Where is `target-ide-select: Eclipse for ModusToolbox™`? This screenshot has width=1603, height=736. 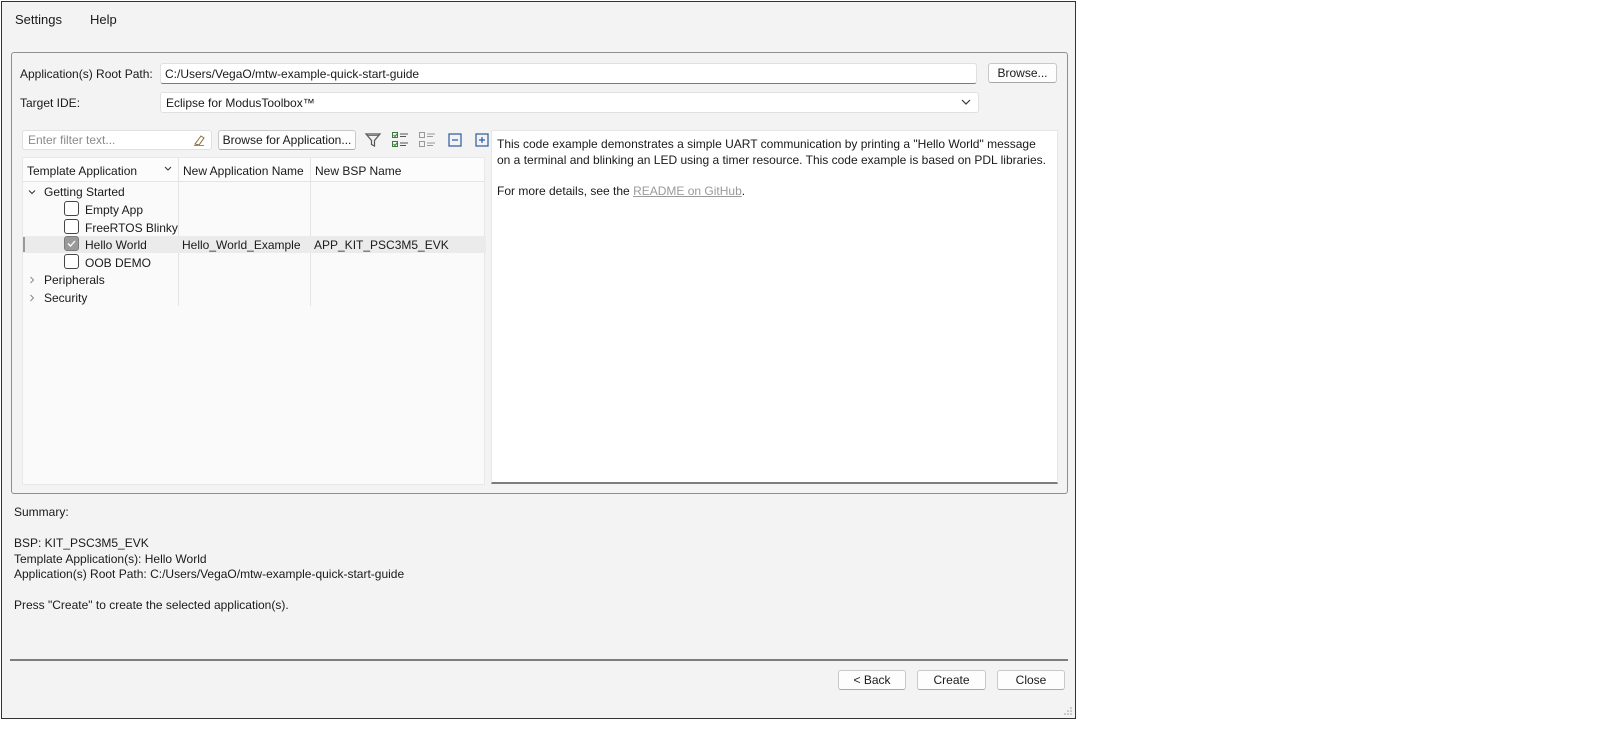
target-ide-select: Eclipse for ModusToolbox™ is located at coordinates (569, 102).